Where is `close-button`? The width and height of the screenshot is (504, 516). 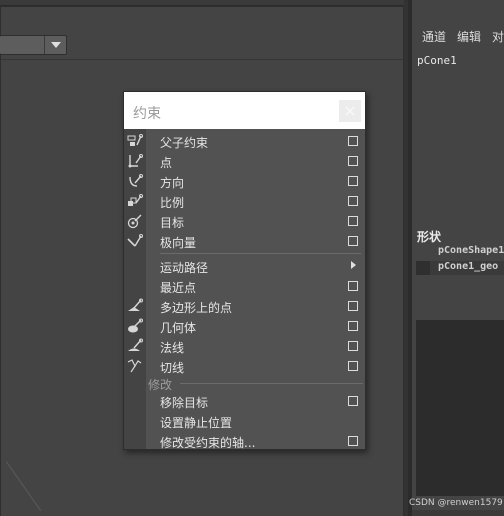 close-button is located at coordinates (350, 111).